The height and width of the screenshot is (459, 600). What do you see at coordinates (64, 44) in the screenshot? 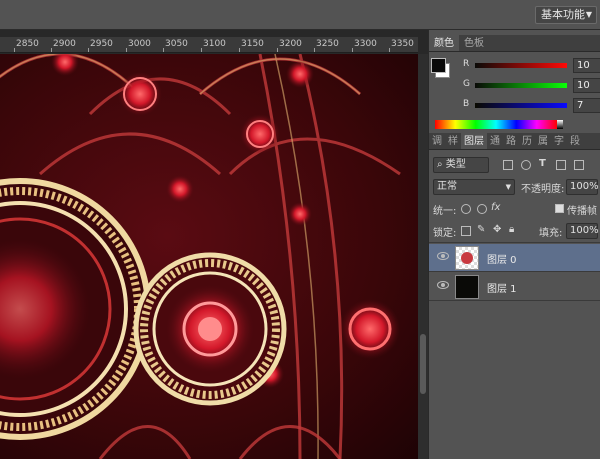
I see `ruler-label: 2900` at bounding box center [64, 44].